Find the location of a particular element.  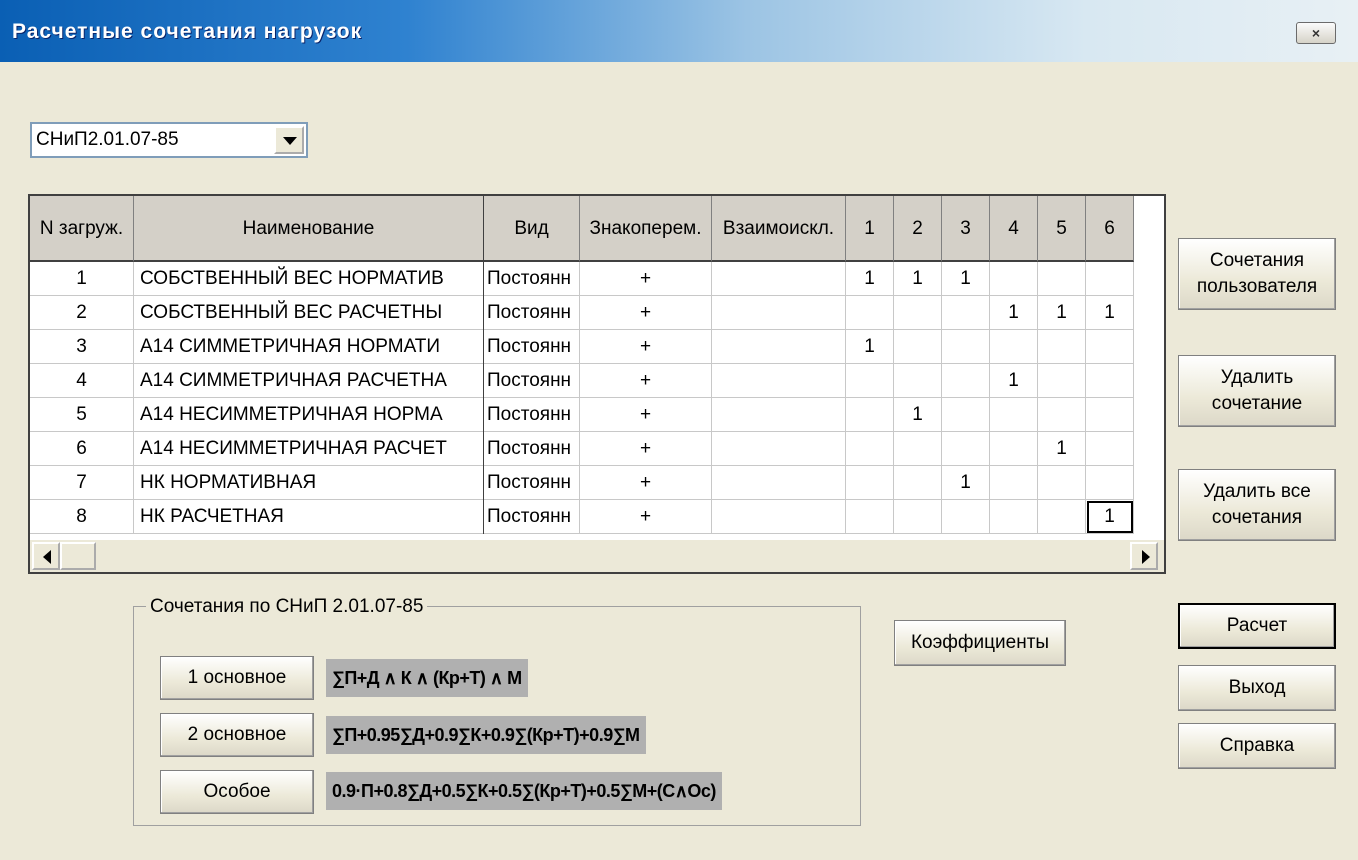

cell-n: 3 is located at coordinates (82, 347).